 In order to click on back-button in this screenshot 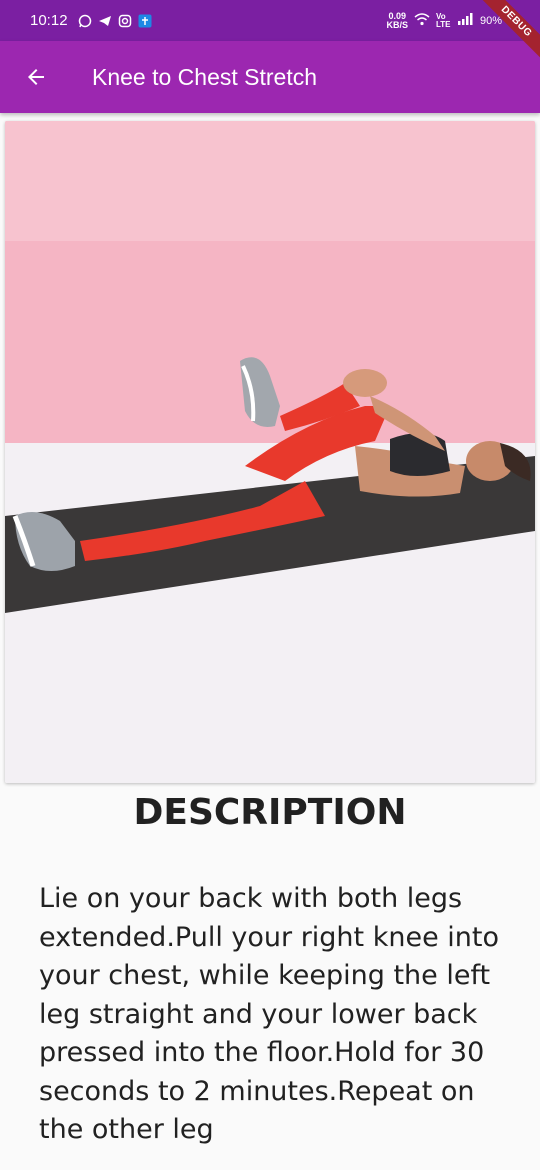, I will do `click(36, 77)`.